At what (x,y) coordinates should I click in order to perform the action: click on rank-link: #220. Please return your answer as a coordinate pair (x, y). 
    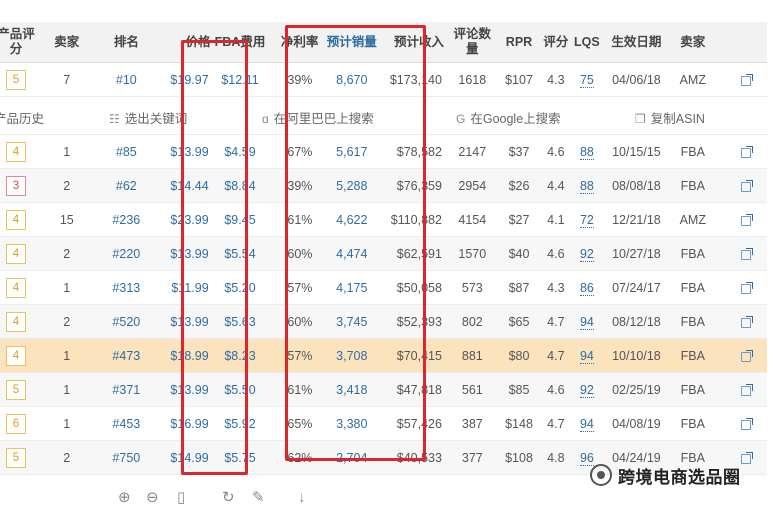
    Looking at the image, I should click on (126, 253).